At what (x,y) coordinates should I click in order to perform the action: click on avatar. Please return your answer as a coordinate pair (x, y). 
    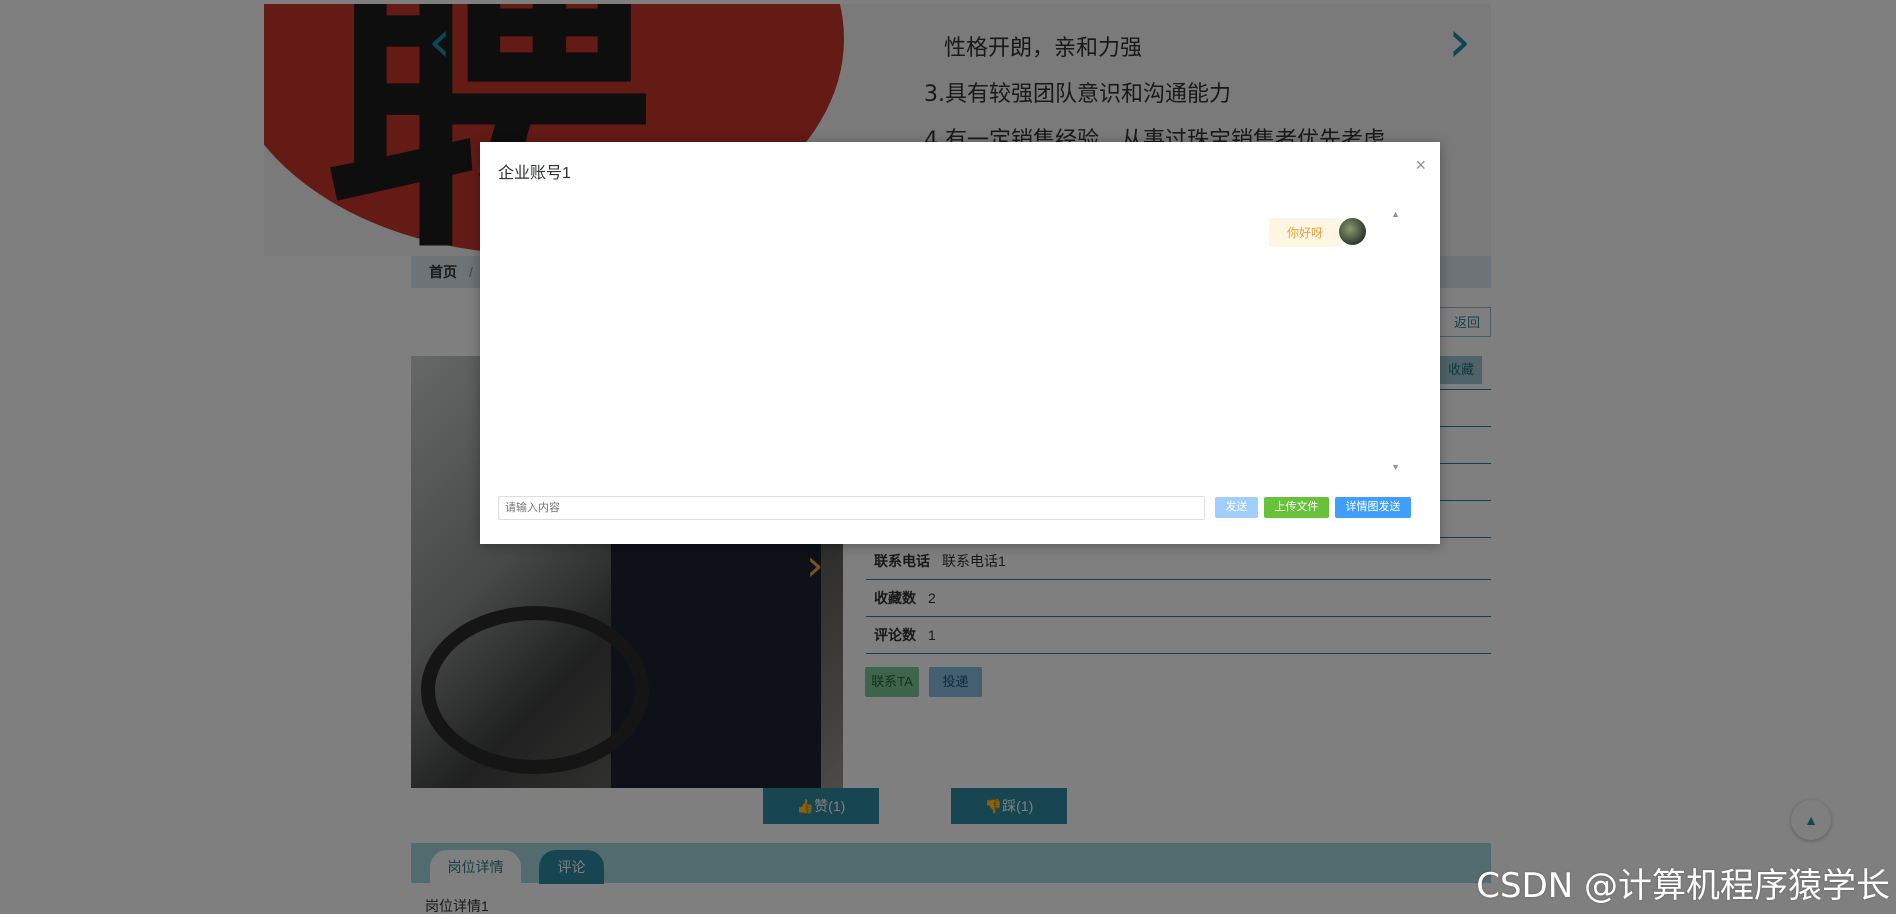
    Looking at the image, I should click on (1352, 231).